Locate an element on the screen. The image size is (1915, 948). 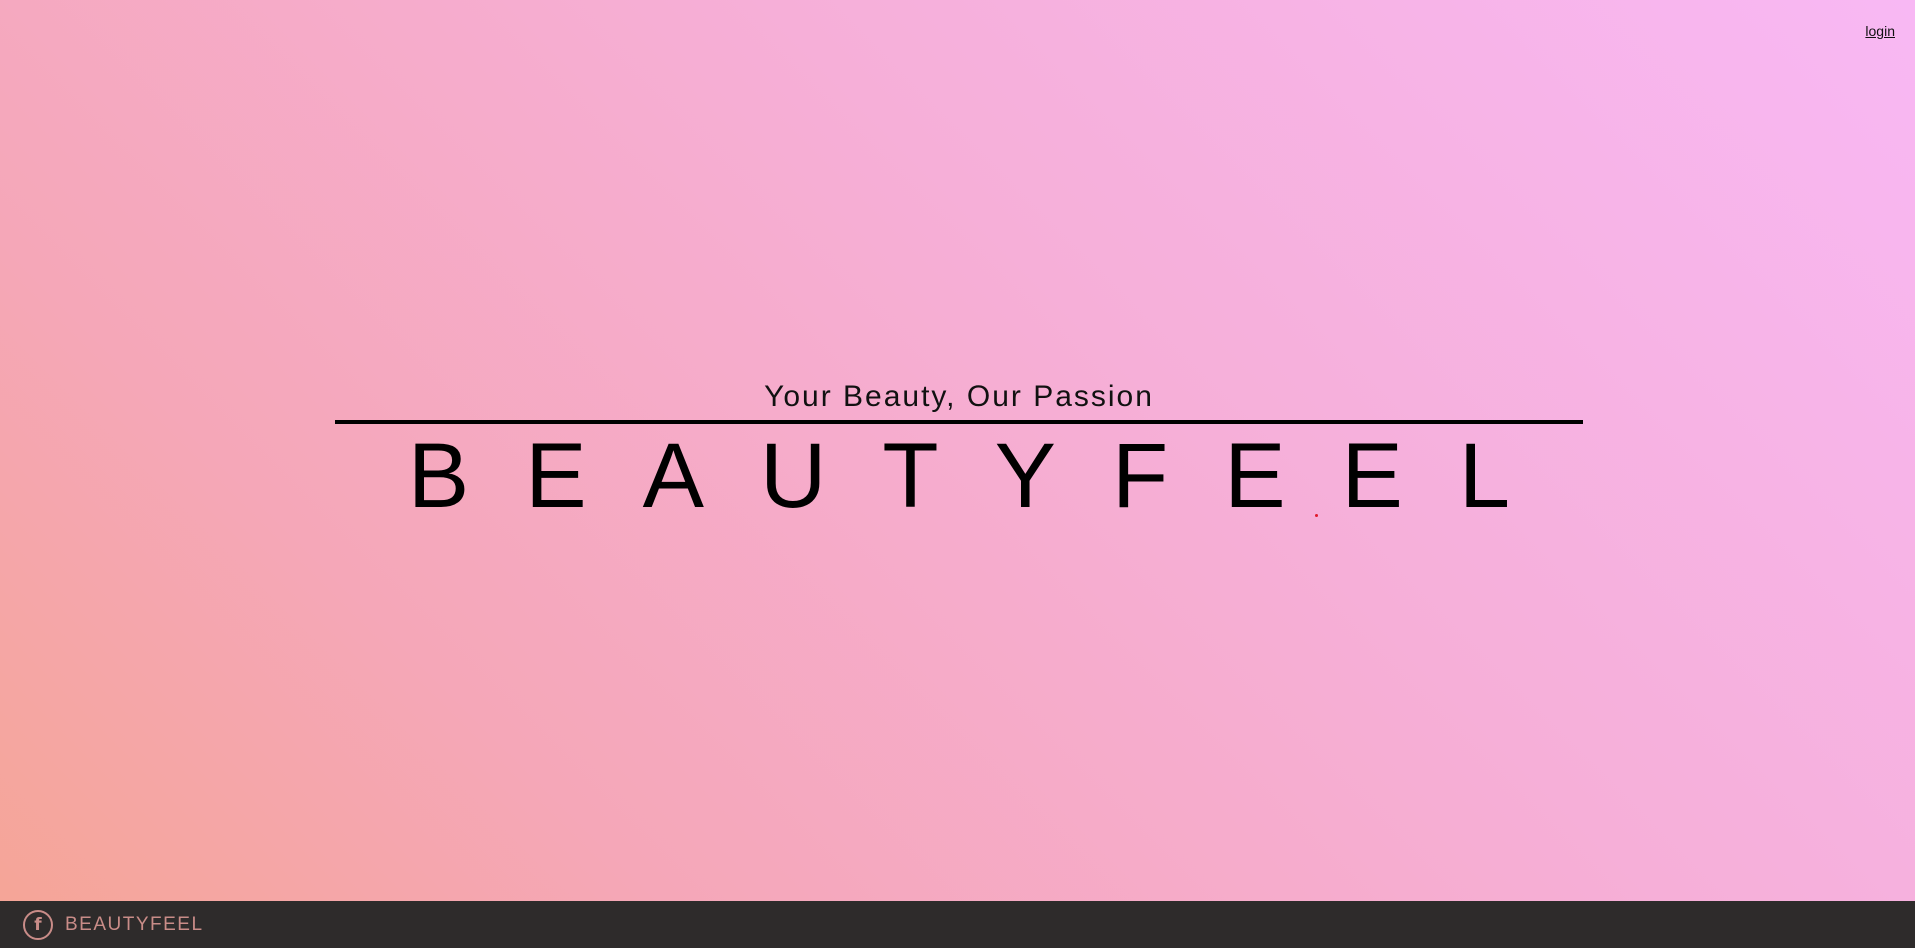
footer-bar: f BEAUTYFEEL is located at coordinates (957, 924).